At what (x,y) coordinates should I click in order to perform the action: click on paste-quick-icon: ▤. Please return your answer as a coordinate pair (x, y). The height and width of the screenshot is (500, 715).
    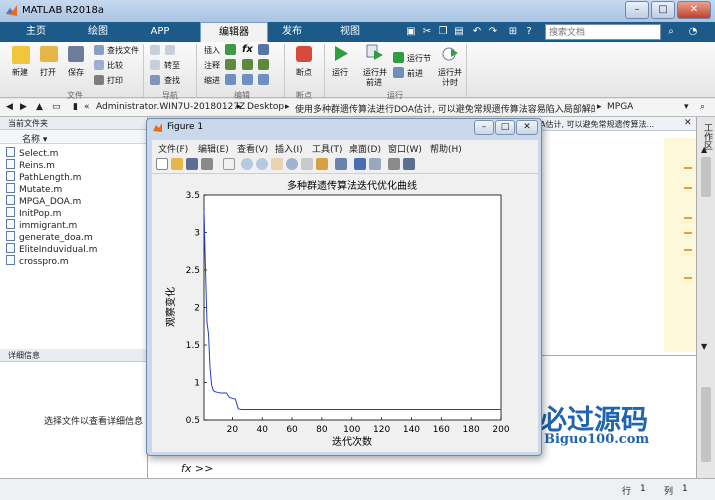
    Looking at the image, I should click on (459, 32).